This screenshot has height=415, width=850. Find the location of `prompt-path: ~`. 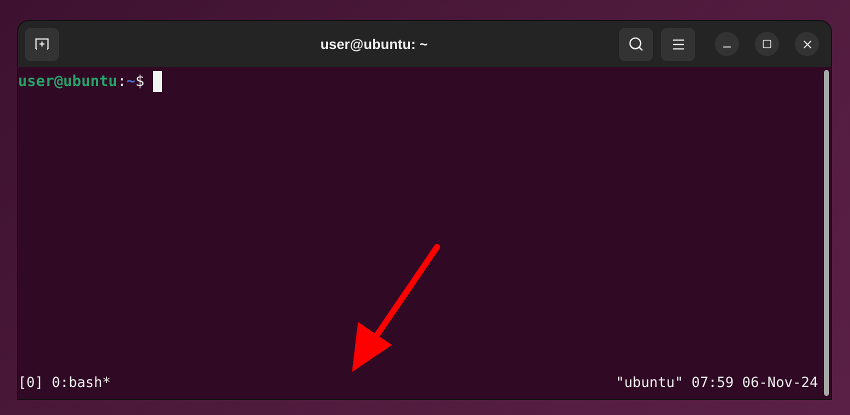

prompt-path: ~ is located at coordinates (131, 81).